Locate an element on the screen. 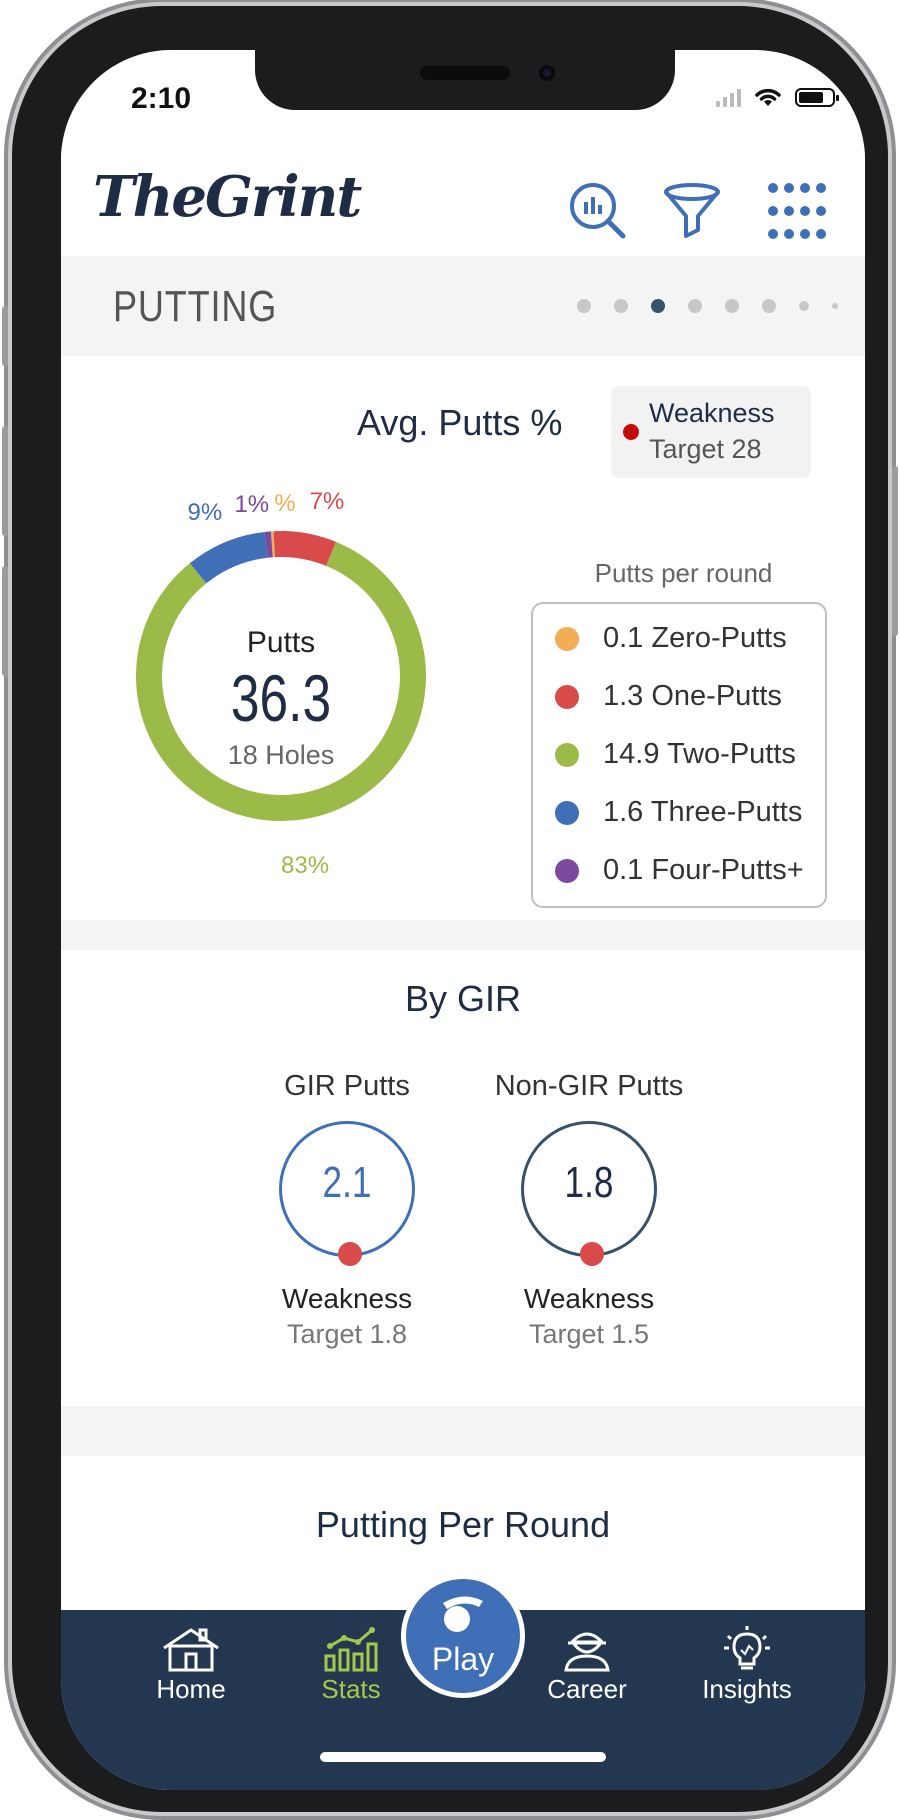 The height and width of the screenshot is (1820, 900). putting-per-round-title: Putting Per Round is located at coordinates (463, 1524).